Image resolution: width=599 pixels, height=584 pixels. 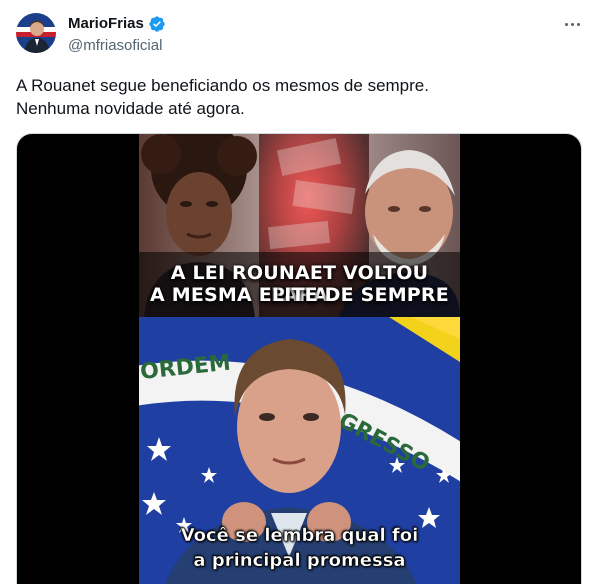 I want to click on author-display-name: MarioFrias, so click(x=106, y=24).